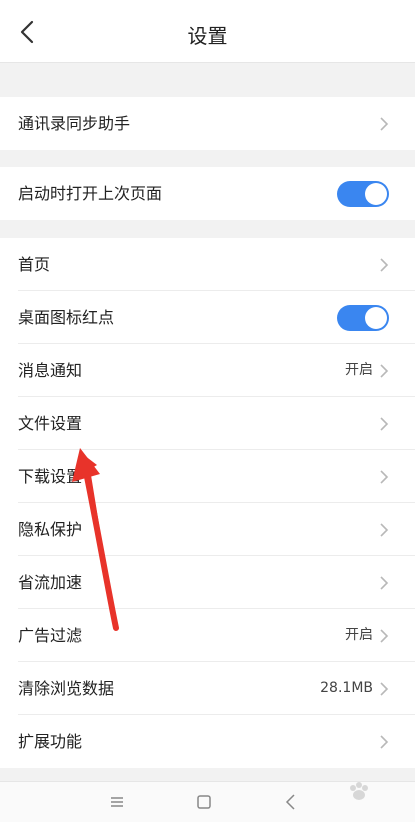 This screenshot has height=822, width=415. I want to click on setting-row-file-settings: 文件设置, so click(207, 423).